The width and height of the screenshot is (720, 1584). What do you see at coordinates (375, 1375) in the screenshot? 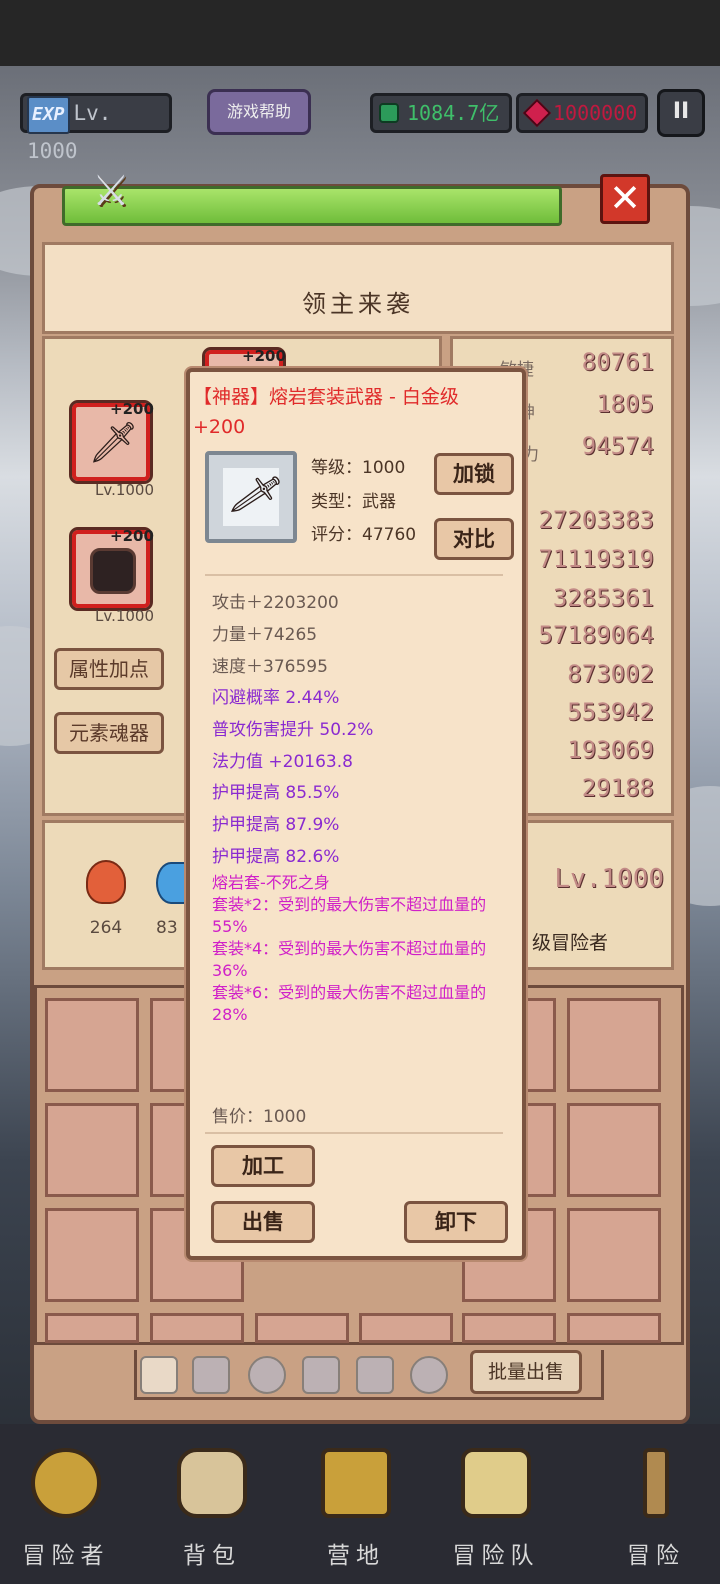
I see `boots-tab-icon` at bounding box center [375, 1375].